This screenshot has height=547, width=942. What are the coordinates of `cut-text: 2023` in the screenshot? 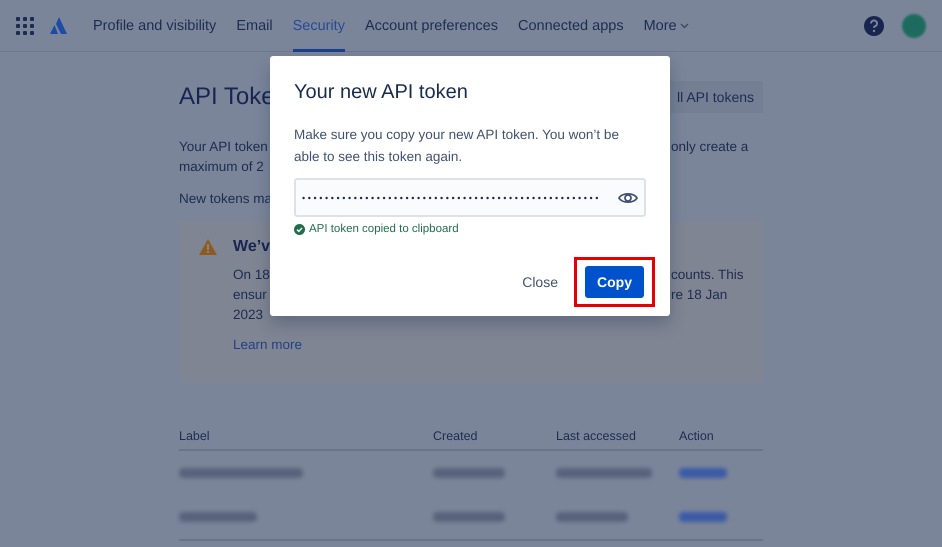 It's located at (248, 315).